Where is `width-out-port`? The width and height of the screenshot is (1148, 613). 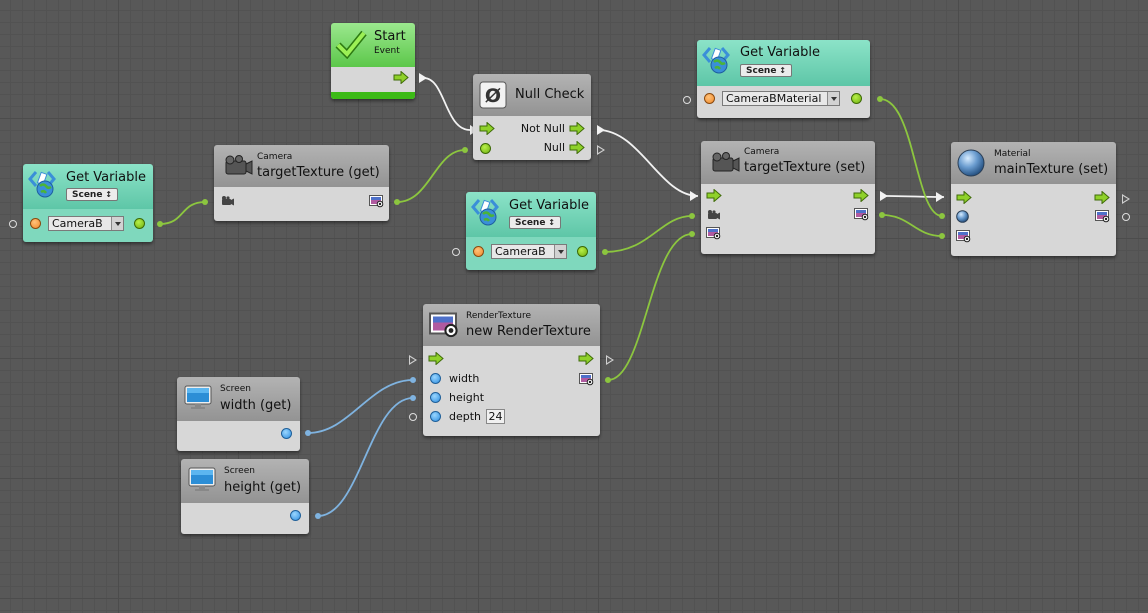 width-out-port is located at coordinates (286, 433).